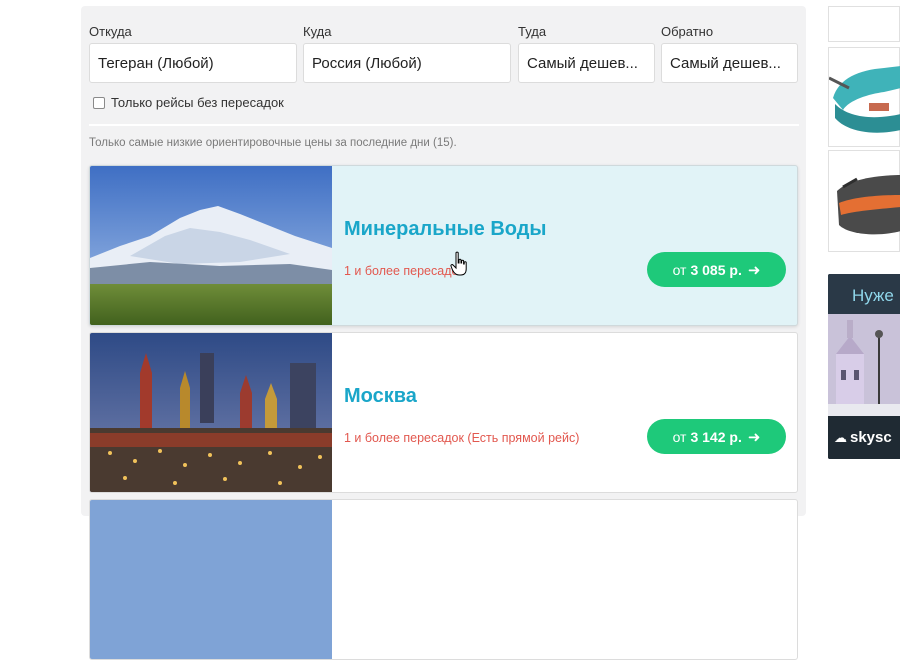 This screenshot has width=900, height=660. I want to click on product-bag-teal, so click(864, 97).